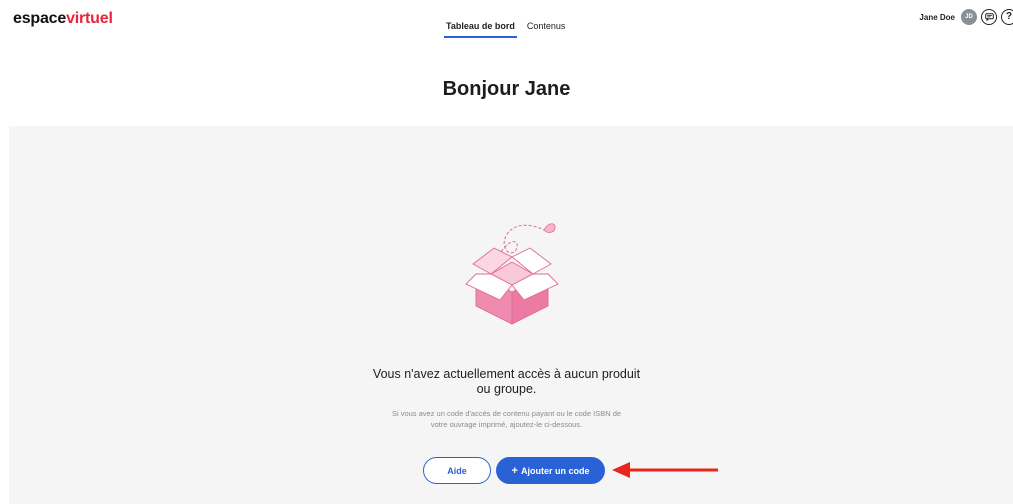 The height and width of the screenshot is (504, 1013). Describe the element at coordinates (40, 18) in the screenshot. I see `logo-main-text: espace` at that location.